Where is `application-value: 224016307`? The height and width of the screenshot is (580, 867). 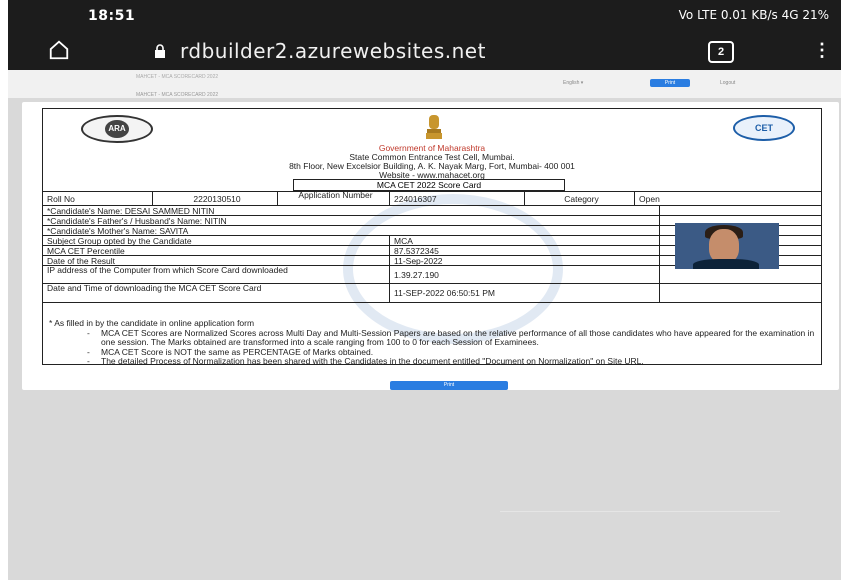 application-value: 224016307 is located at coordinates (457, 199).